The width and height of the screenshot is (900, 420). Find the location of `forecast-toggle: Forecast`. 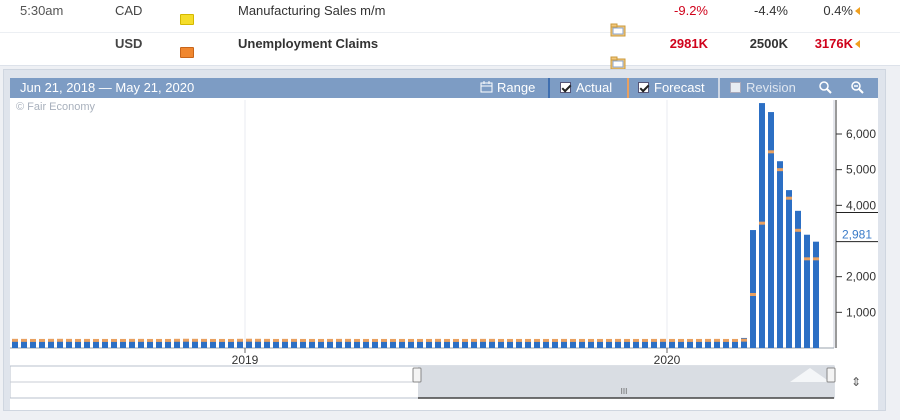

forecast-toggle: Forecast is located at coordinates (671, 88).